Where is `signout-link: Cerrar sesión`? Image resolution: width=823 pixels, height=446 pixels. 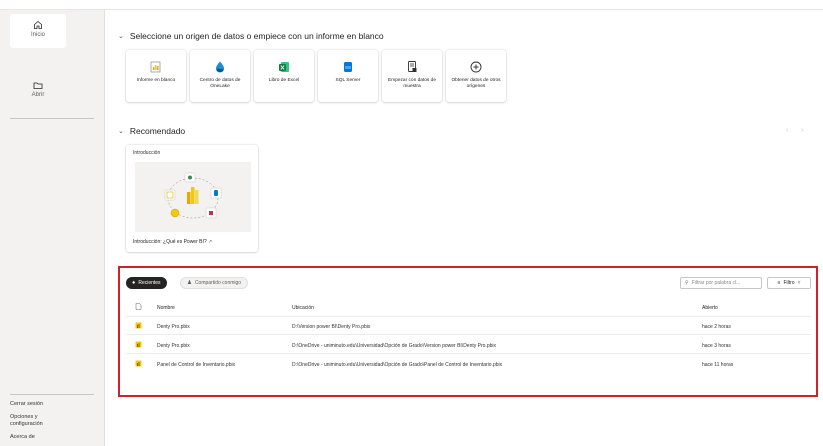
signout-link: Cerrar sesión is located at coordinates (26, 404).